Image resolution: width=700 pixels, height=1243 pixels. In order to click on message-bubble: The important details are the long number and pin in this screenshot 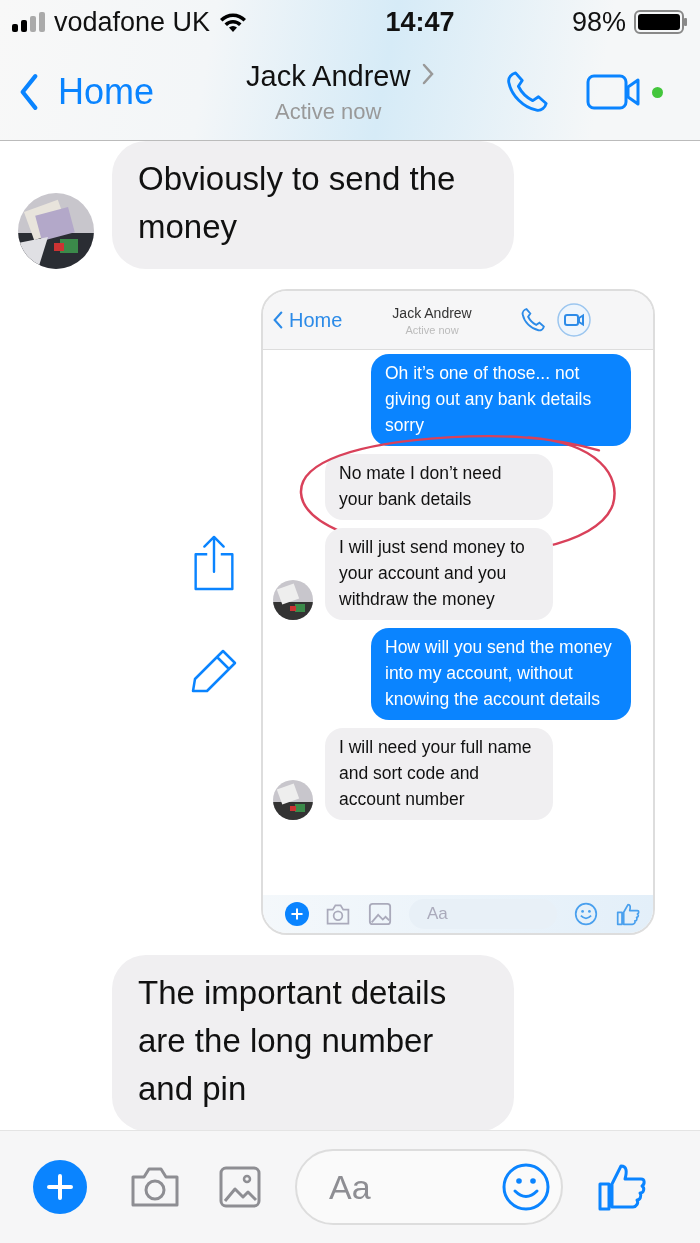, I will do `click(313, 1042)`.